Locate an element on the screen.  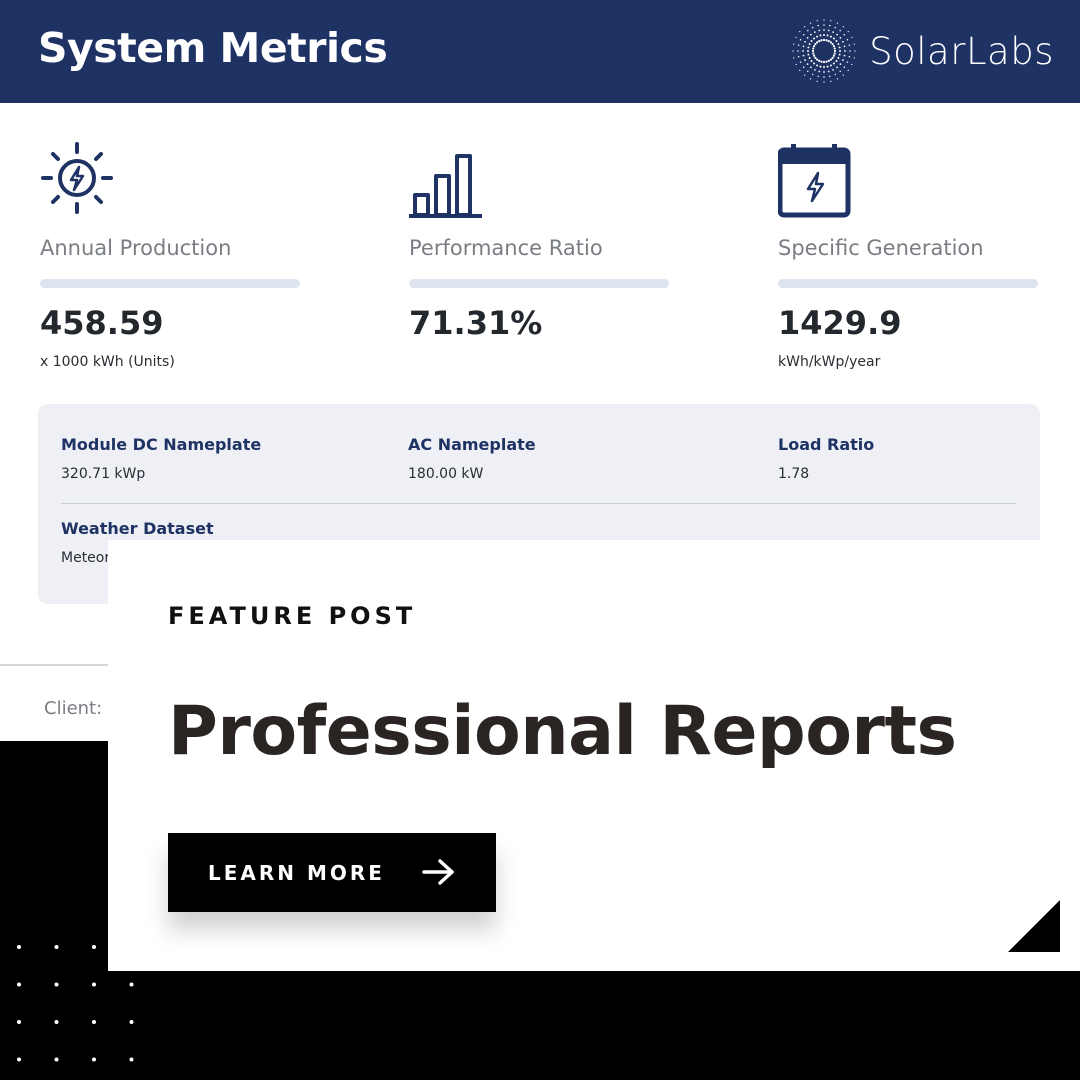
metric-value: 458.59 is located at coordinates (102, 323).